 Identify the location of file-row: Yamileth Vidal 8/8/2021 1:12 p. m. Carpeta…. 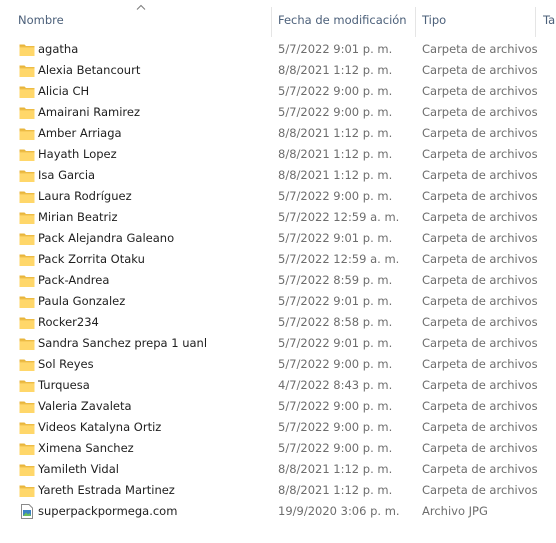
(278, 469).